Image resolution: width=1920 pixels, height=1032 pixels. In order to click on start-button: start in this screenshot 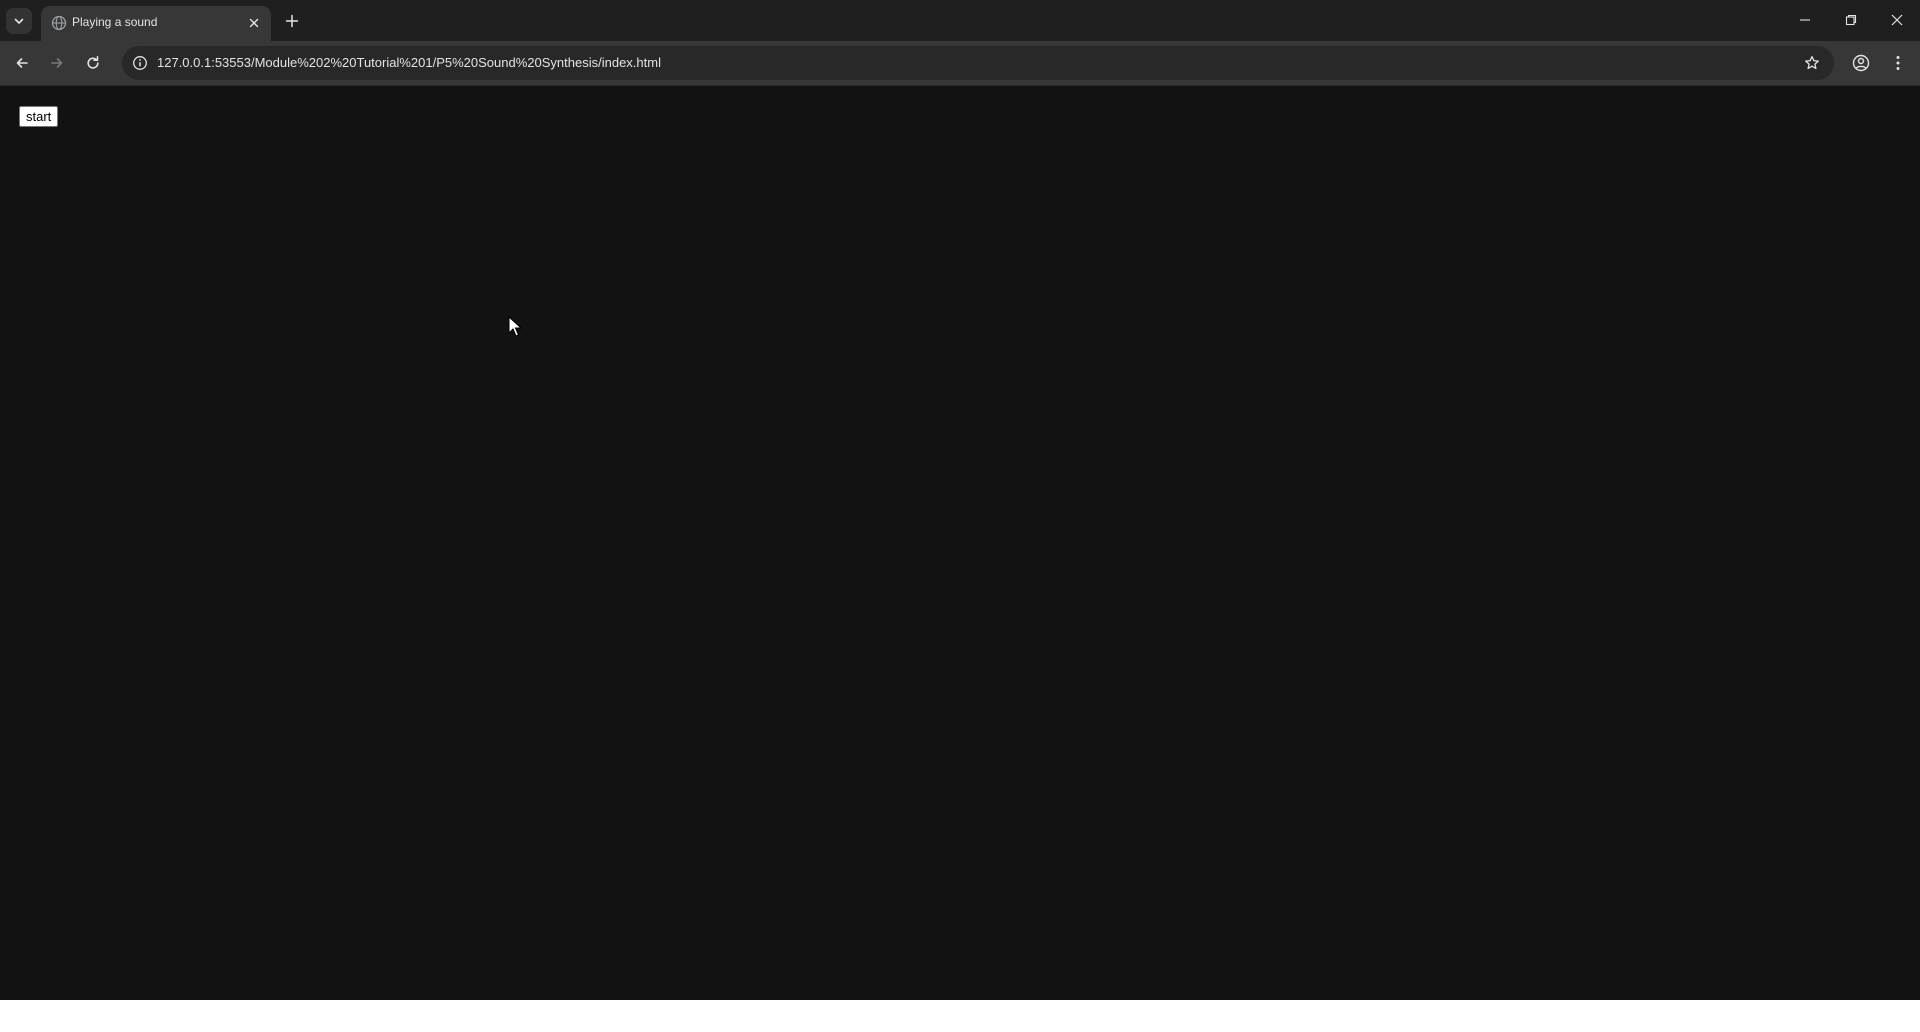, I will do `click(39, 116)`.